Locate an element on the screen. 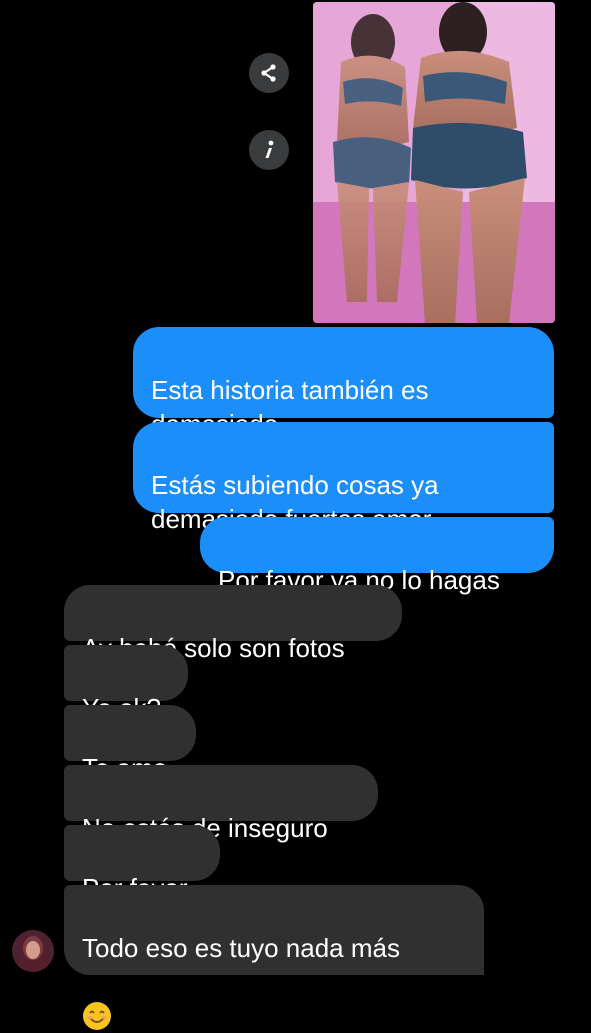 This screenshot has width=591, height=1033. share-button is located at coordinates (269, 73).